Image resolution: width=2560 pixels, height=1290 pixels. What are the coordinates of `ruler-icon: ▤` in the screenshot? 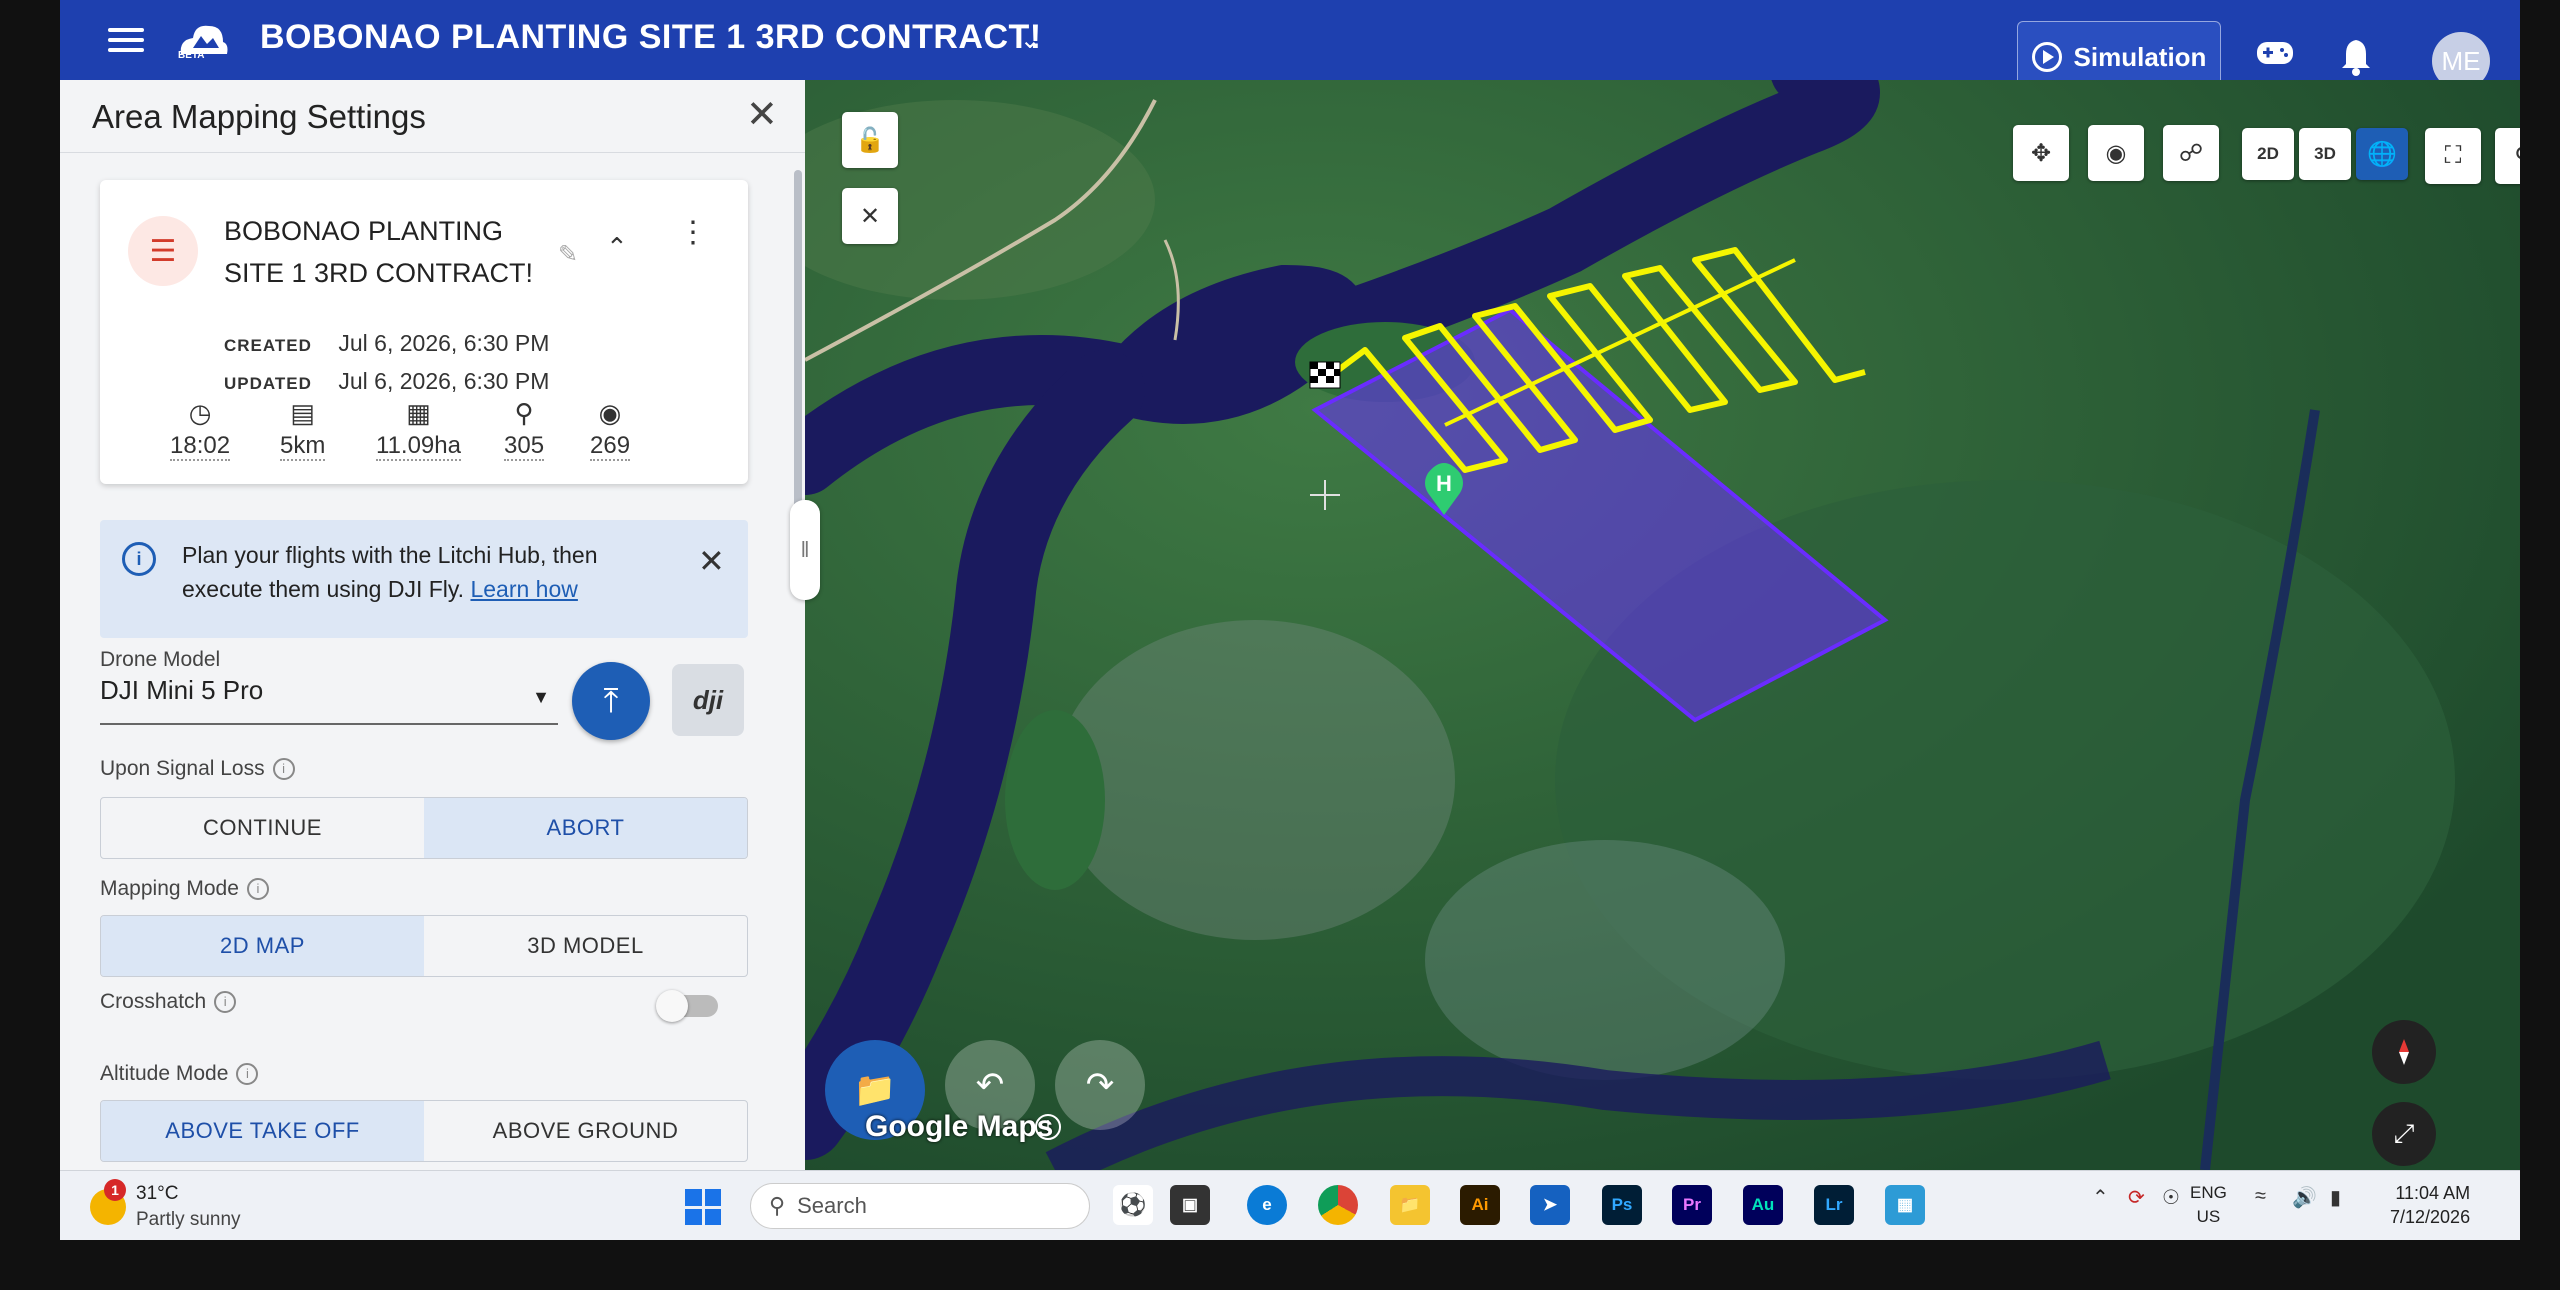 It's located at (302, 413).